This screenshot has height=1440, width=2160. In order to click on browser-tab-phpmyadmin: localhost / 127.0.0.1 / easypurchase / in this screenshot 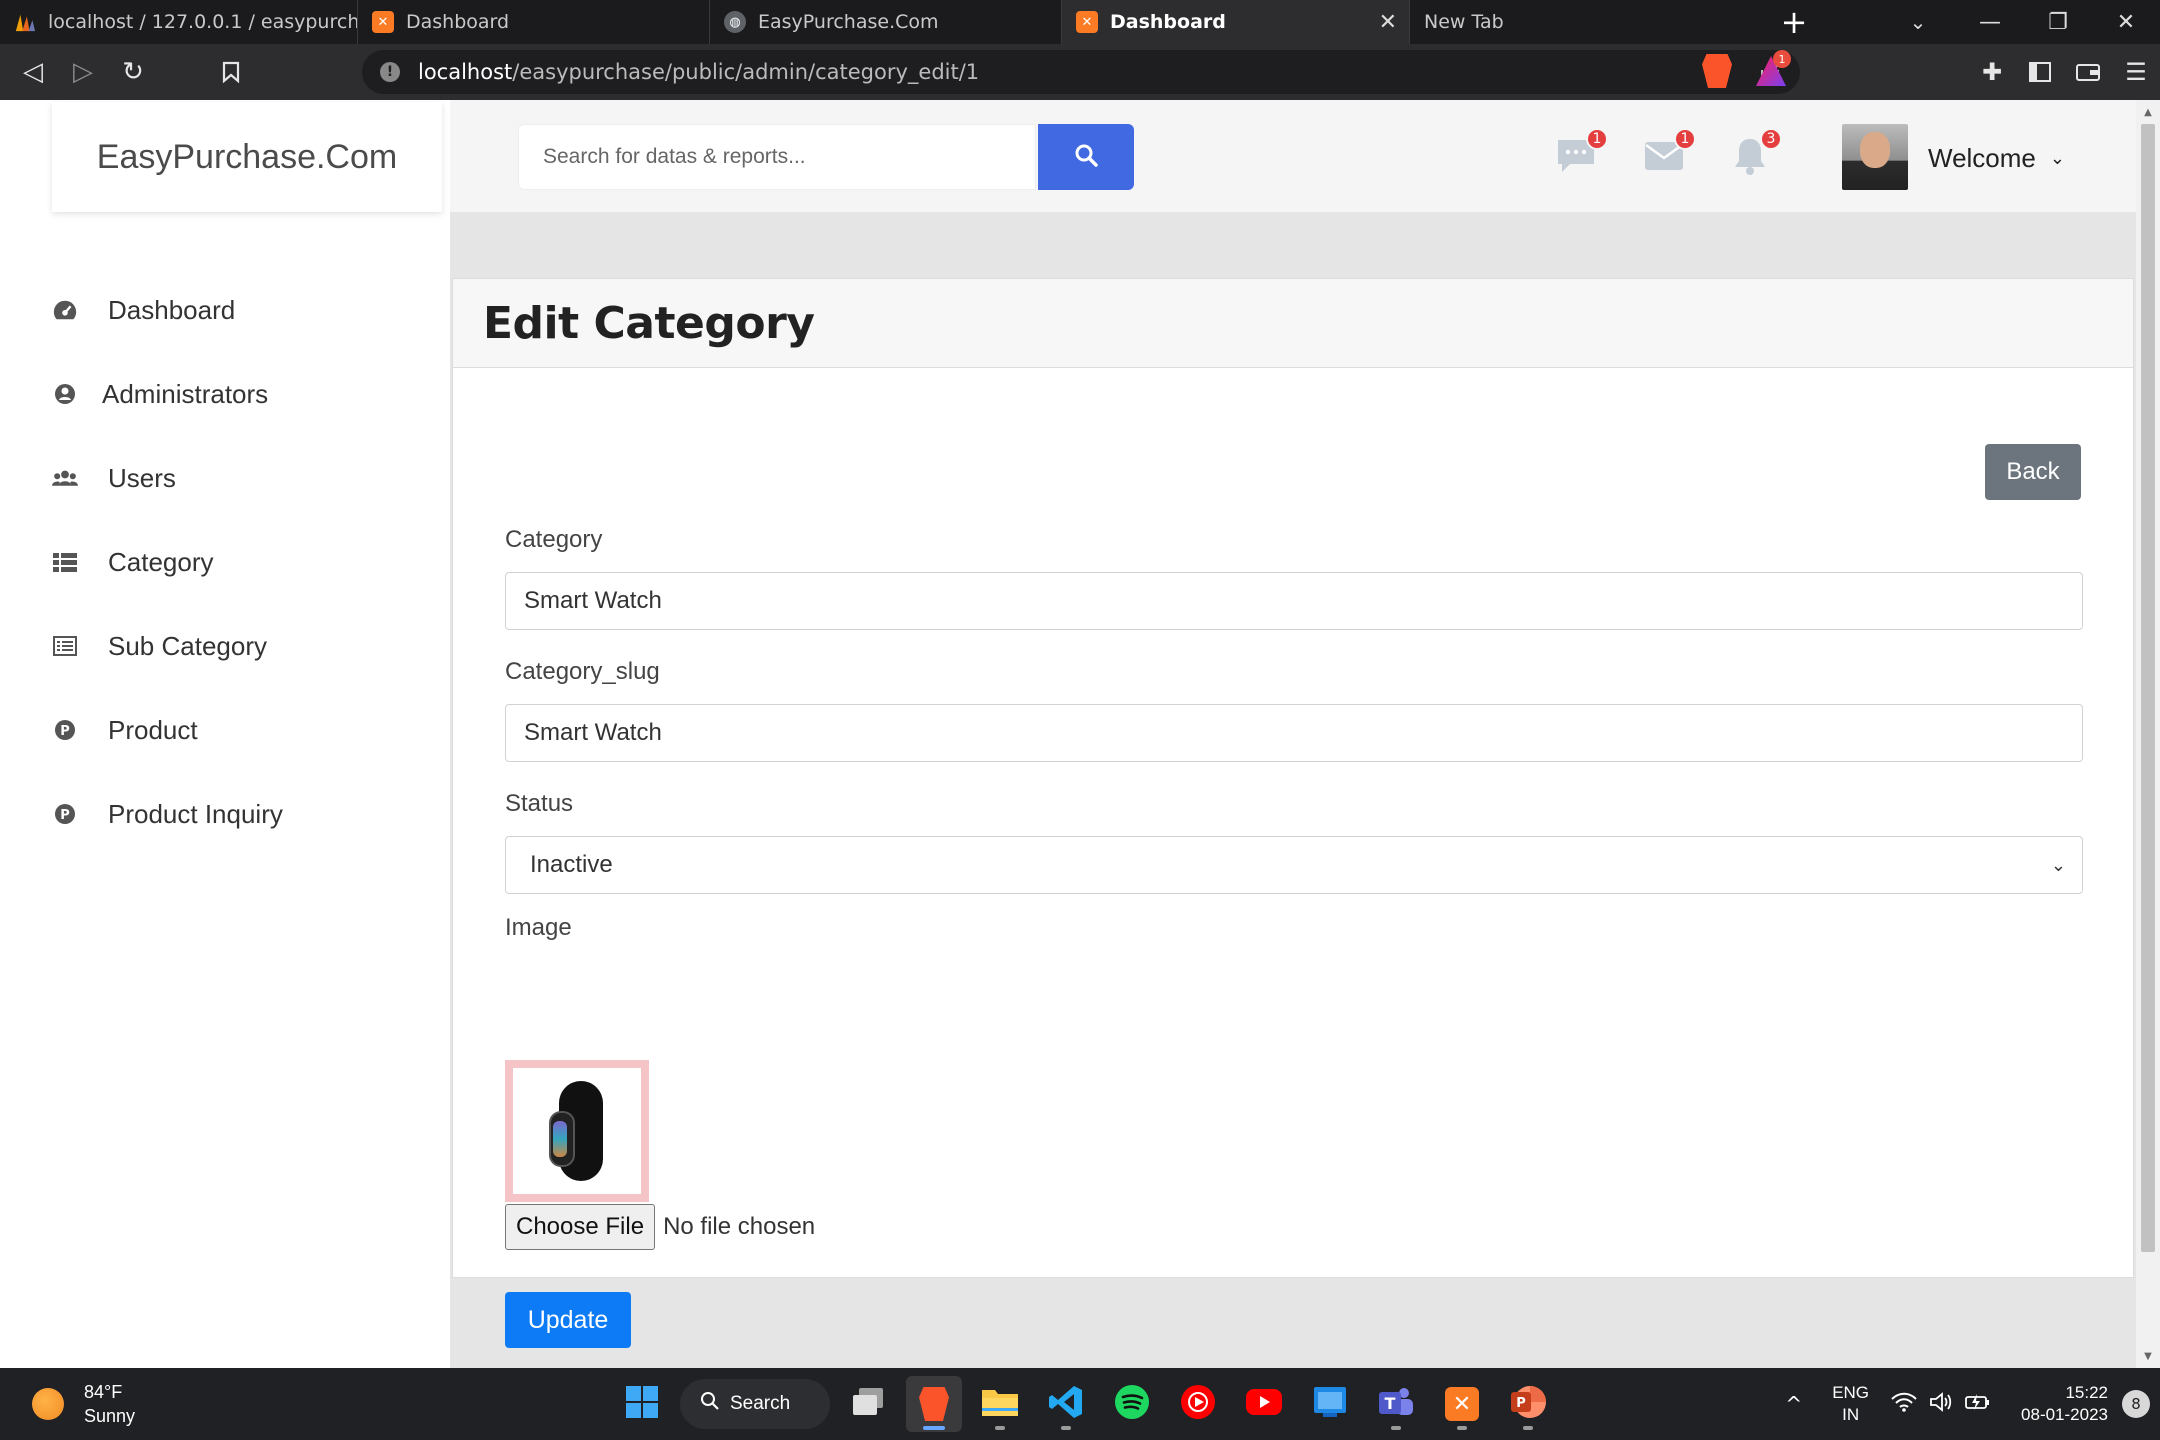, I will do `click(179, 22)`.